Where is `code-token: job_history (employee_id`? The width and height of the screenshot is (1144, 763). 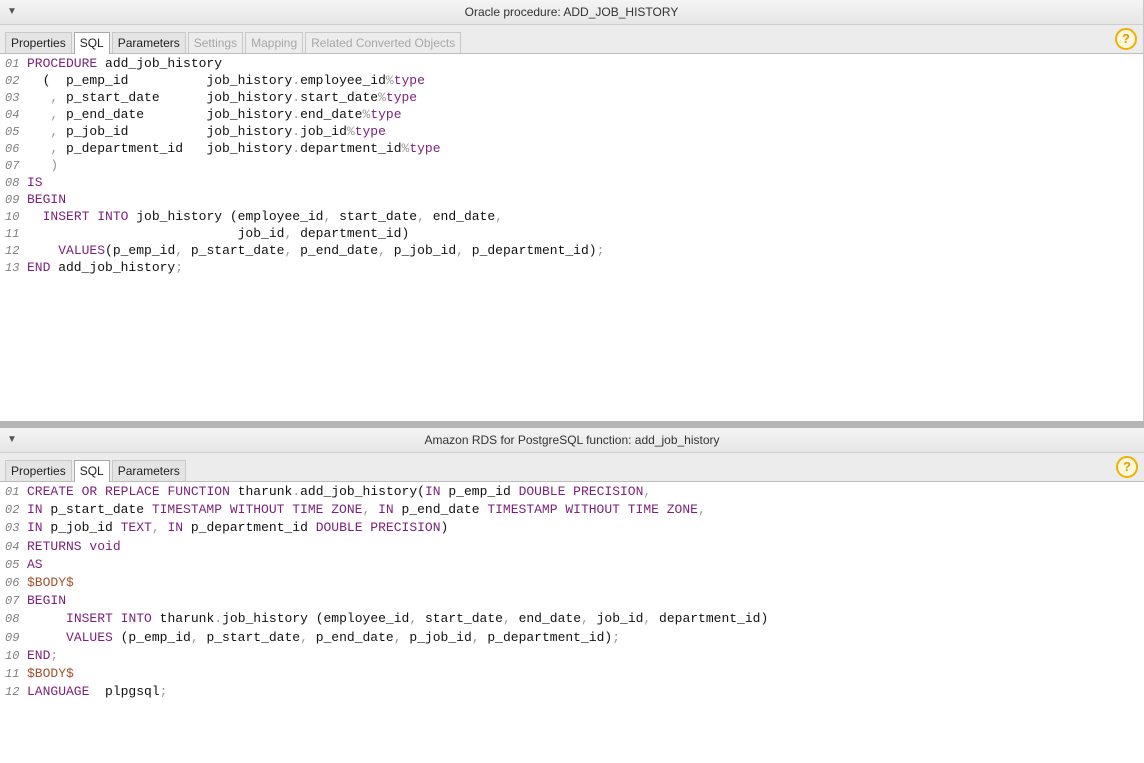 code-token: job_history (employee_id is located at coordinates (316, 619).